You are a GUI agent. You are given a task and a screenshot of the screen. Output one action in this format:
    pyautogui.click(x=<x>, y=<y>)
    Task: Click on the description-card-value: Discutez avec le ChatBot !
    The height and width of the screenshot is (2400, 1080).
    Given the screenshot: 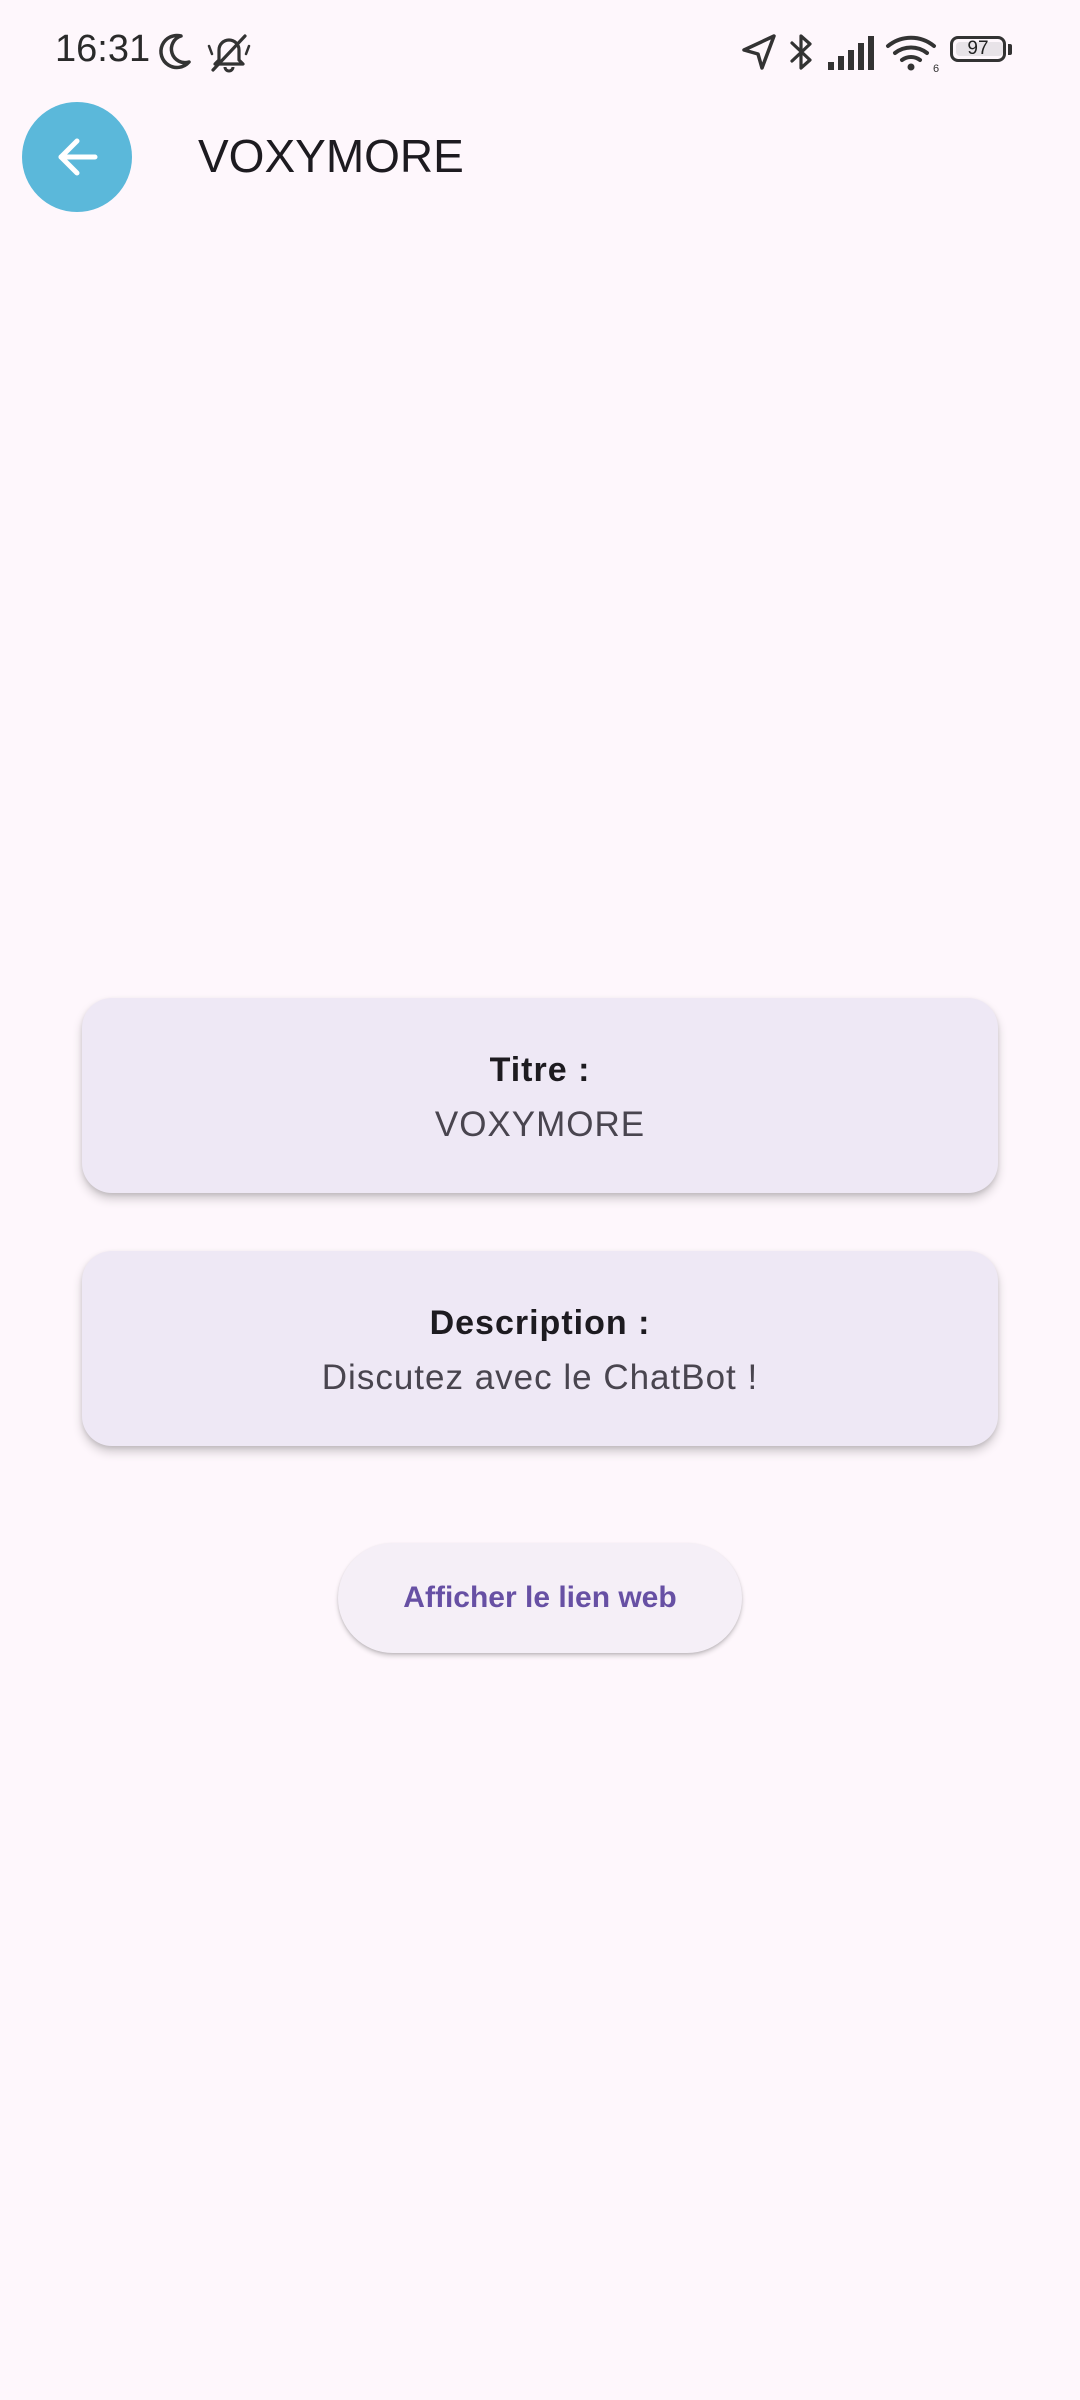 What is the action you would take?
    pyautogui.click(x=540, y=1377)
    